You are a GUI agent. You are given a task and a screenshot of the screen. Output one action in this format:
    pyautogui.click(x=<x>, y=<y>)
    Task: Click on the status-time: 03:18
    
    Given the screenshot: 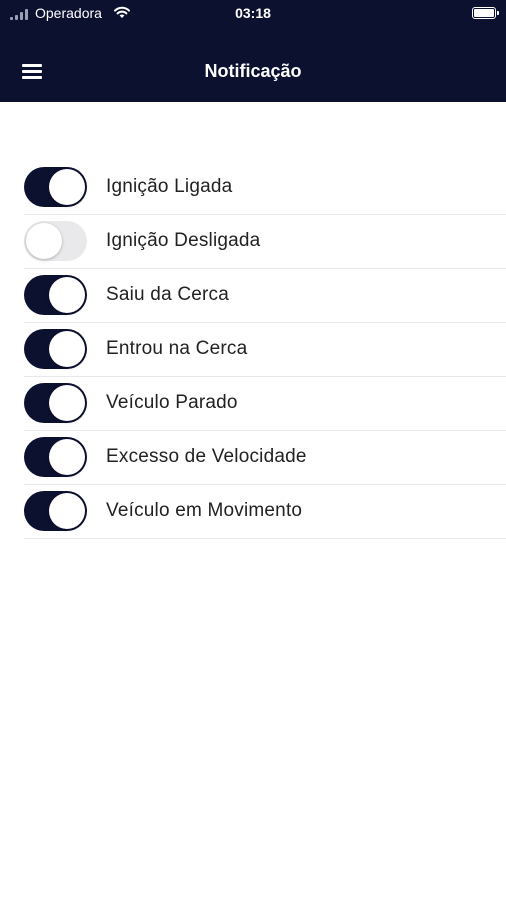 What is the action you would take?
    pyautogui.click(x=253, y=13)
    